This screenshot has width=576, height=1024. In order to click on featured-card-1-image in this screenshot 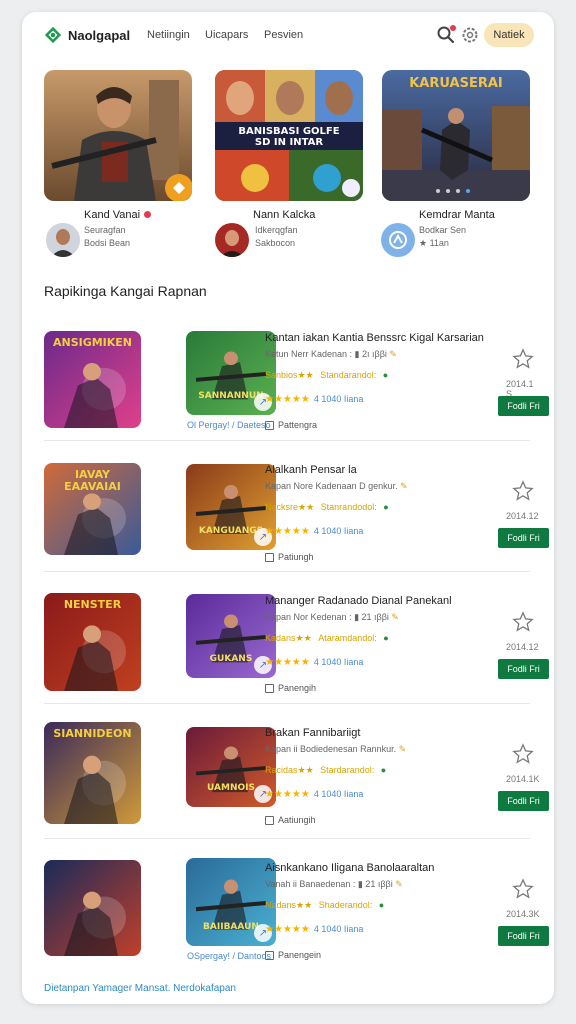, I will do `click(118, 135)`.